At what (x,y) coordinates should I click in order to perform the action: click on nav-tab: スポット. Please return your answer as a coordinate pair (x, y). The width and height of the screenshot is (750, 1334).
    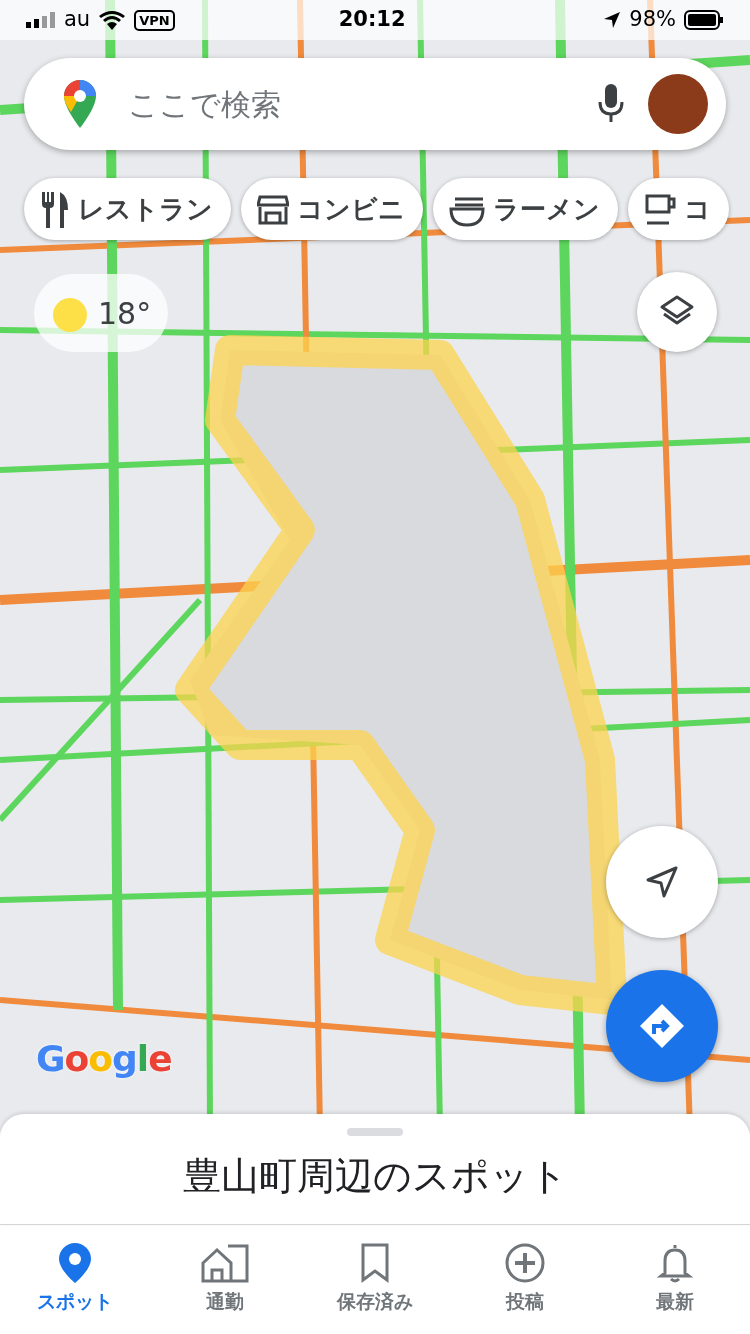
    Looking at the image, I should click on (75, 1279).